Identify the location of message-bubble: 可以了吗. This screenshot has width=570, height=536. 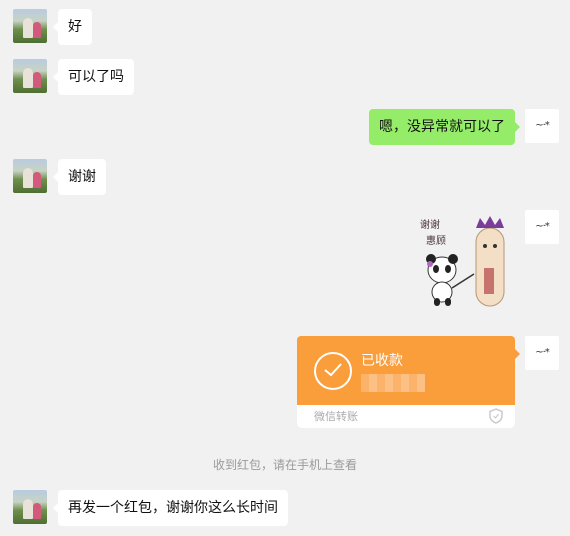
(93, 77).